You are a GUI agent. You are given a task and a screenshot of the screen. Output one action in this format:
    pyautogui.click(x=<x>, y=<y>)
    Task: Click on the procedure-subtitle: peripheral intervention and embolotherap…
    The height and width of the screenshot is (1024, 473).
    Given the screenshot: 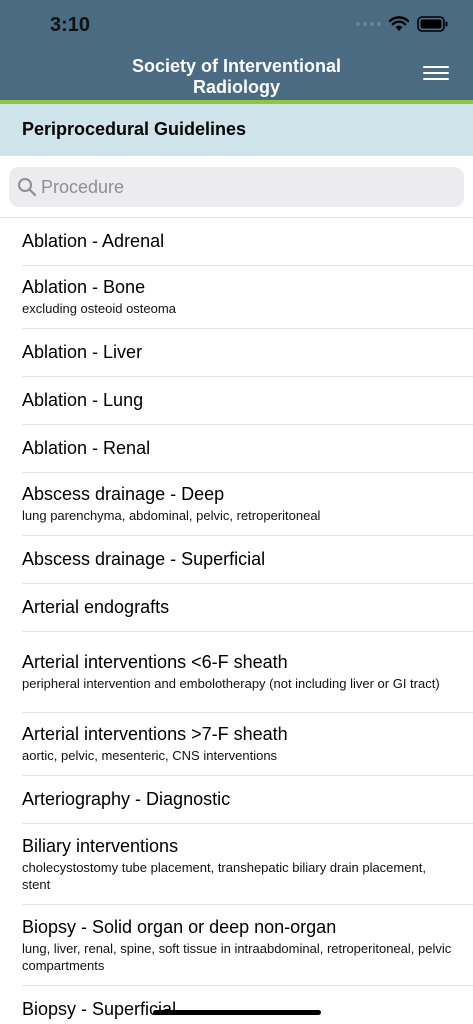 What is the action you would take?
    pyautogui.click(x=231, y=683)
    